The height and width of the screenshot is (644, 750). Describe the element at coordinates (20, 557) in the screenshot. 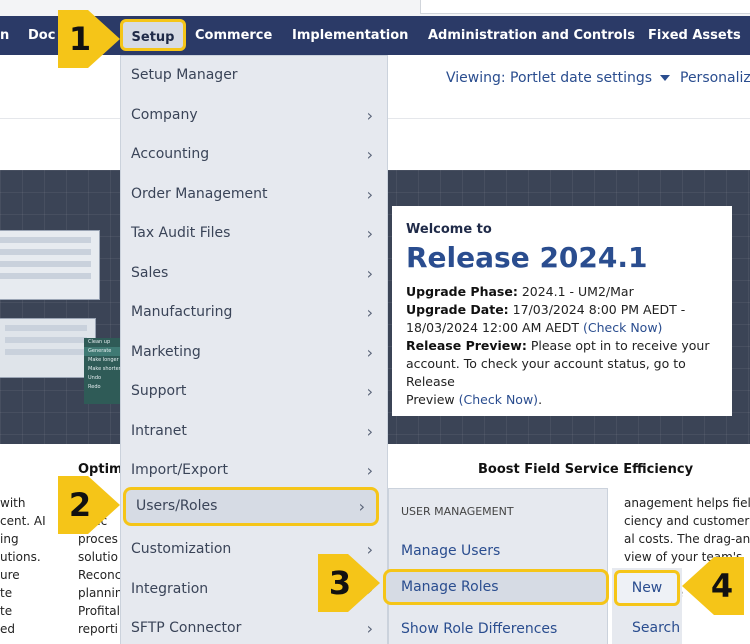

I see `text-line: utions.` at that location.